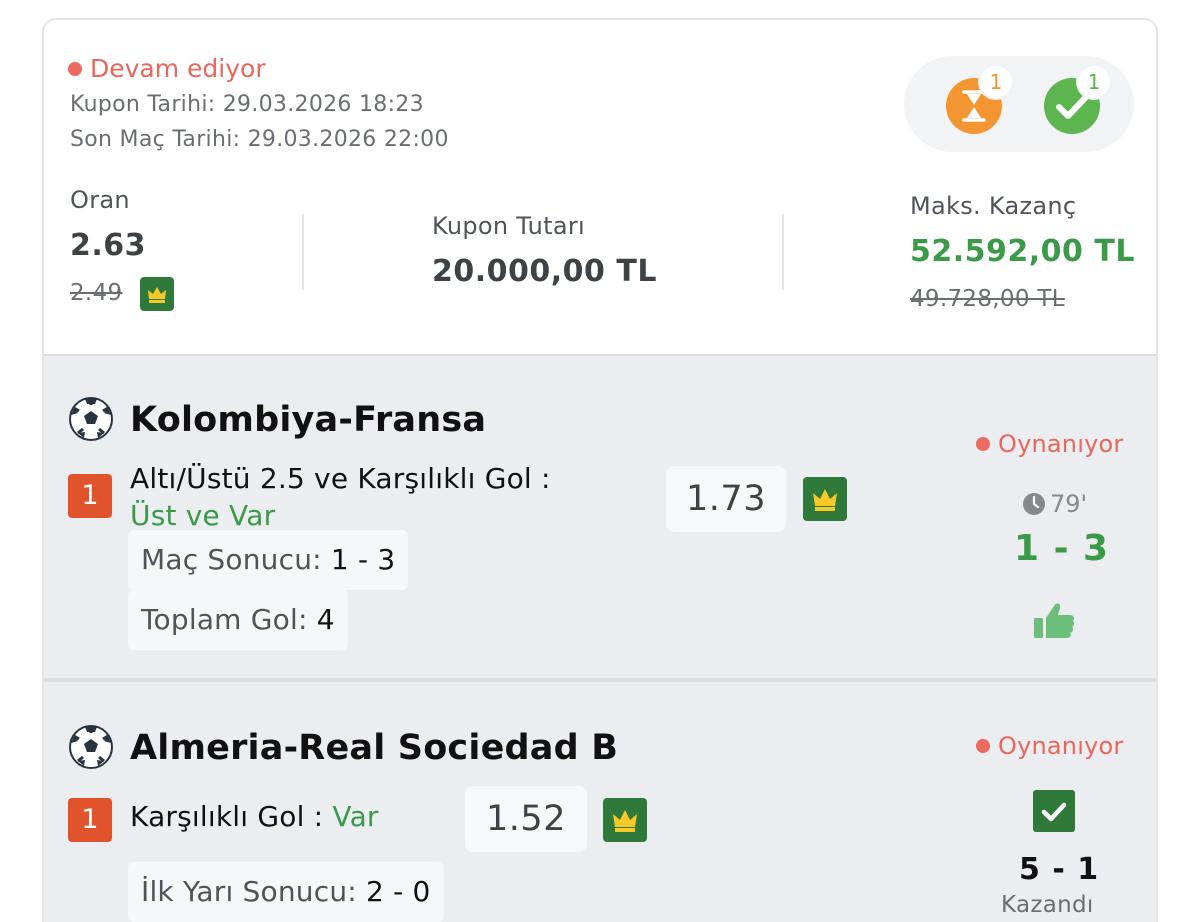  I want to click on odds-value: 2.63, so click(108, 245).